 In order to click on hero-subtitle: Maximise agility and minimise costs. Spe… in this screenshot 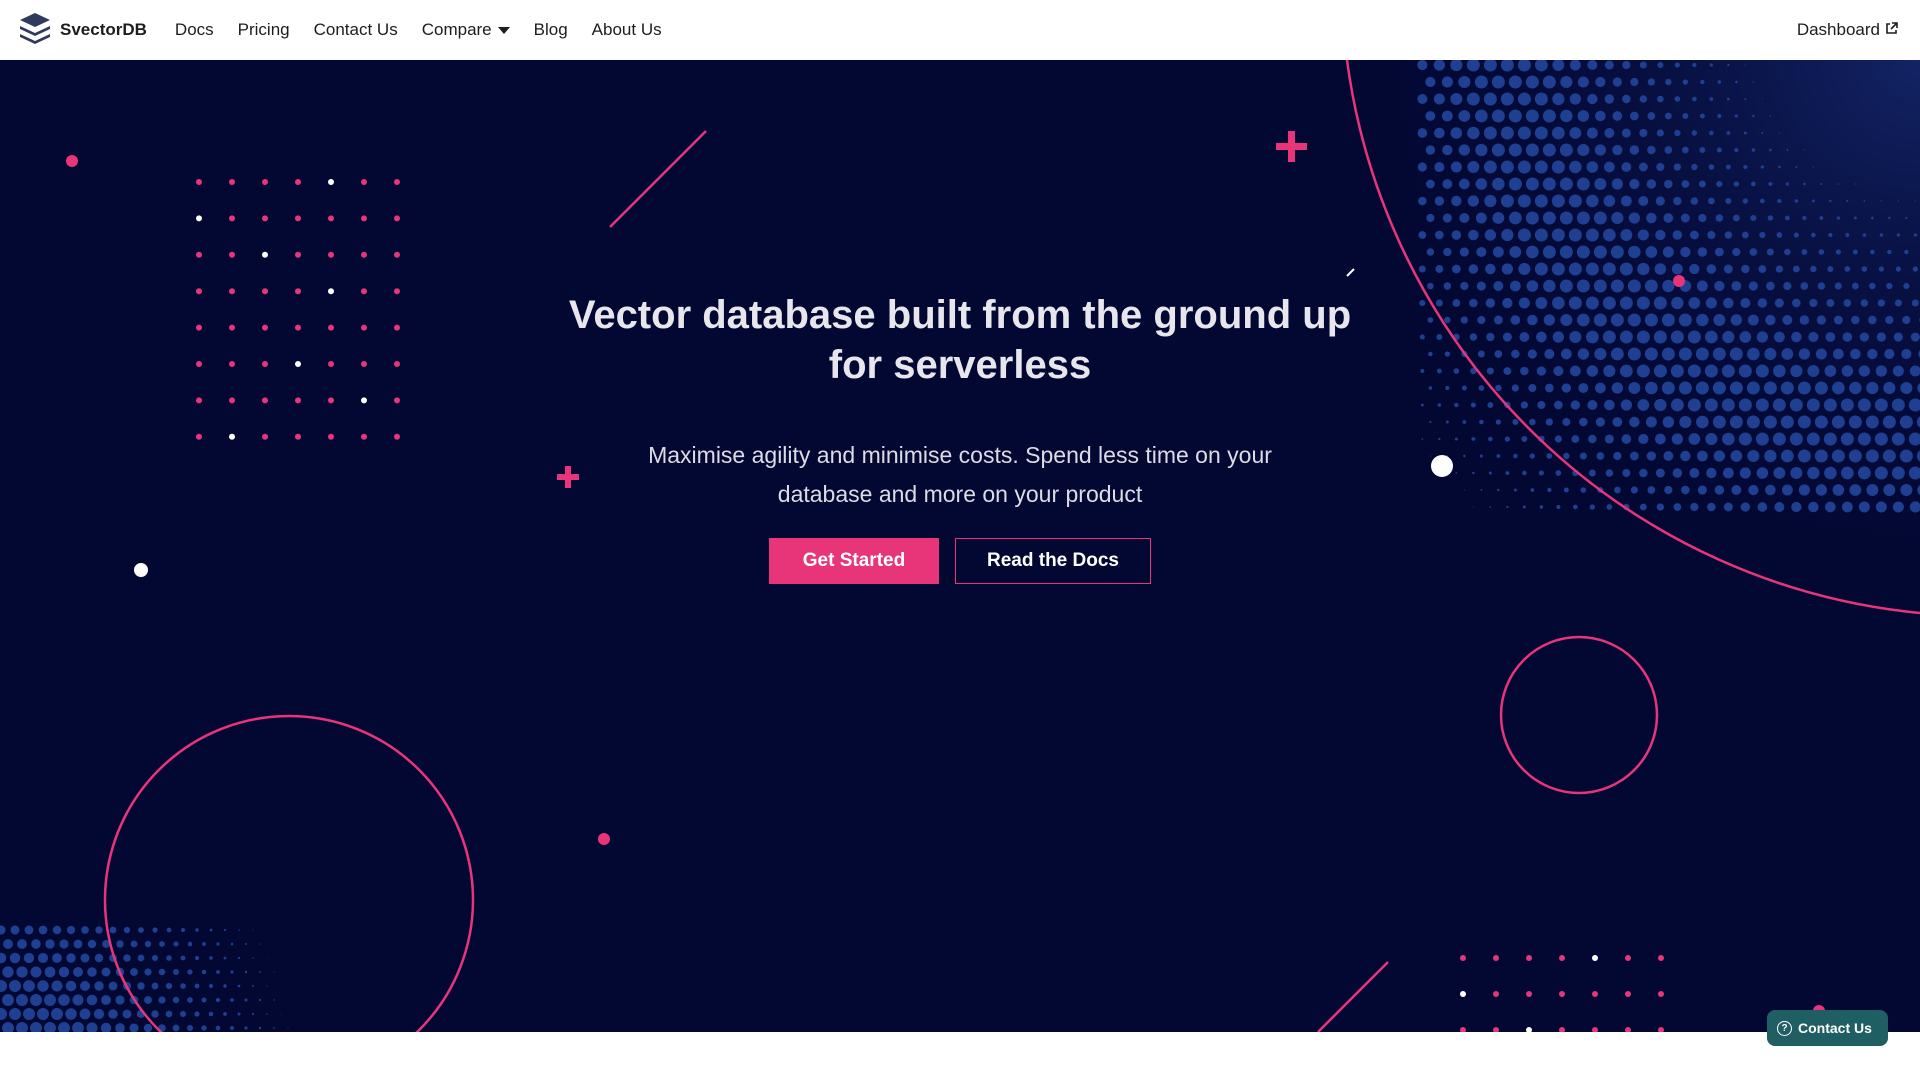, I will do `click(960, 474)`.